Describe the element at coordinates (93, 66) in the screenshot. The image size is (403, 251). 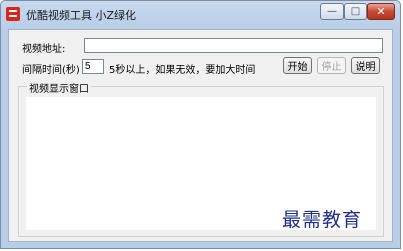
I see `interval-input` at that location.